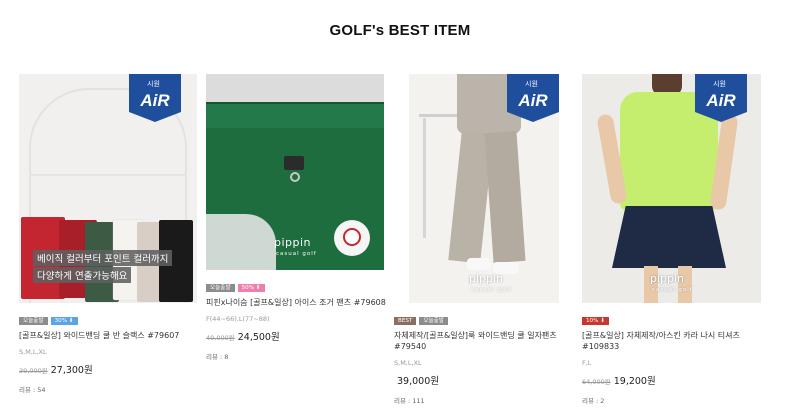  What do you see at coordinates (114, 321) in the screenshot?
I see `badge-row: 오늘출발 30% ⬇` at bounding box center [114, 321].